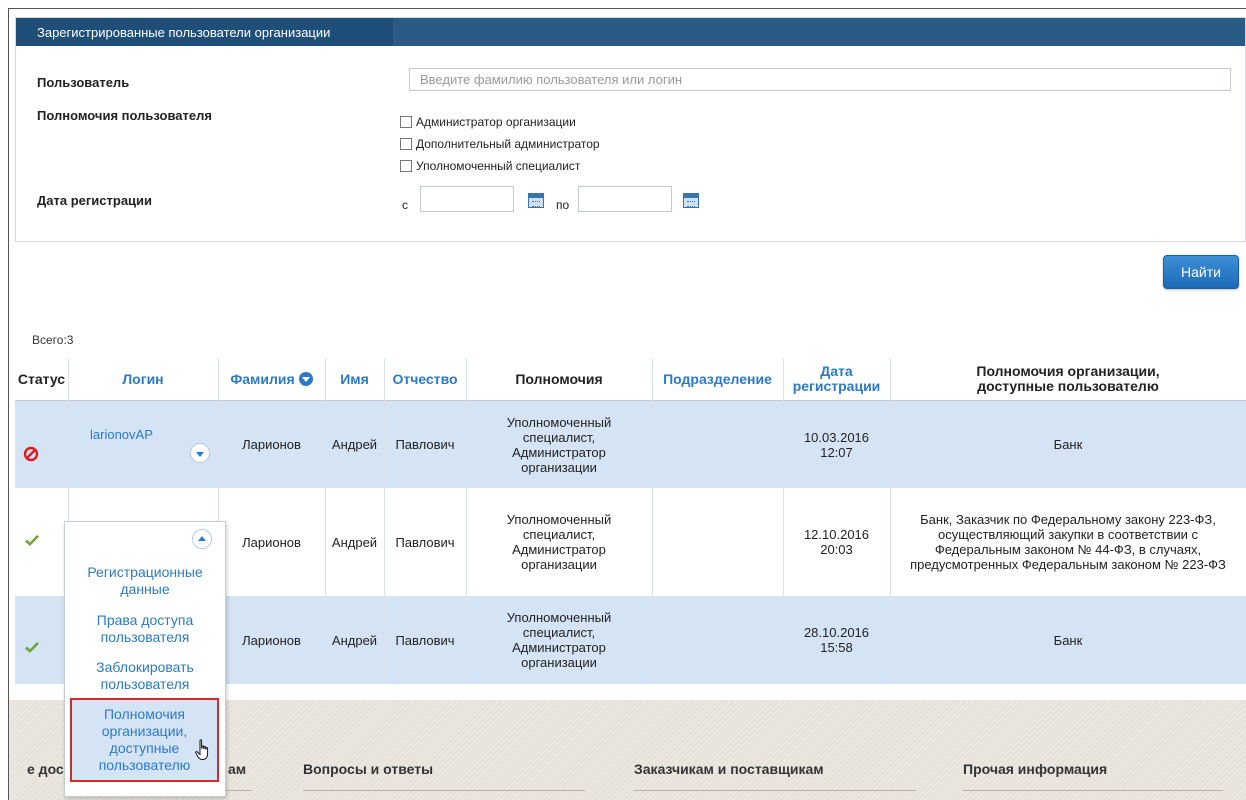 The width and height of the screenshot is (1246, 800). Describe the element at coordinates (488, 122) in the screenshot. I see `permission-option-admin: Администратор организации` at that location.